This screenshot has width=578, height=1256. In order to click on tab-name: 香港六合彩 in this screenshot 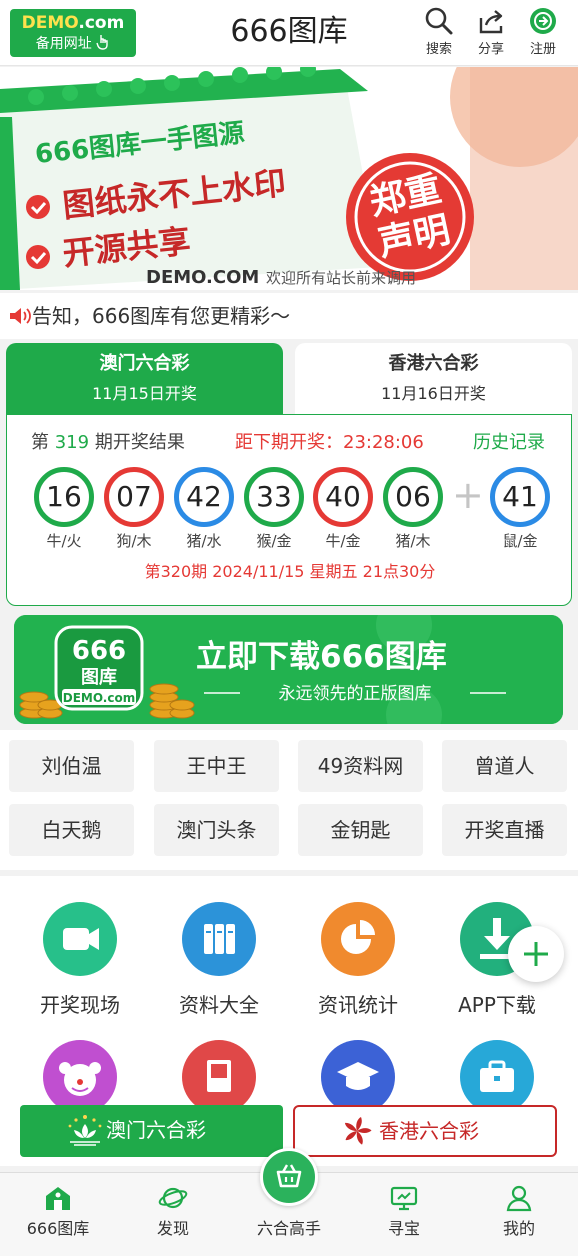, I will do `click(433, 363)`.